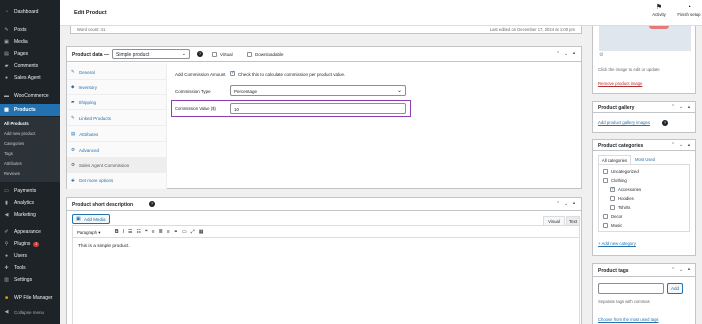  Describe the element at coordinates (675, 288) in the screenshot. I see `add-tag-button: Add` at that location.